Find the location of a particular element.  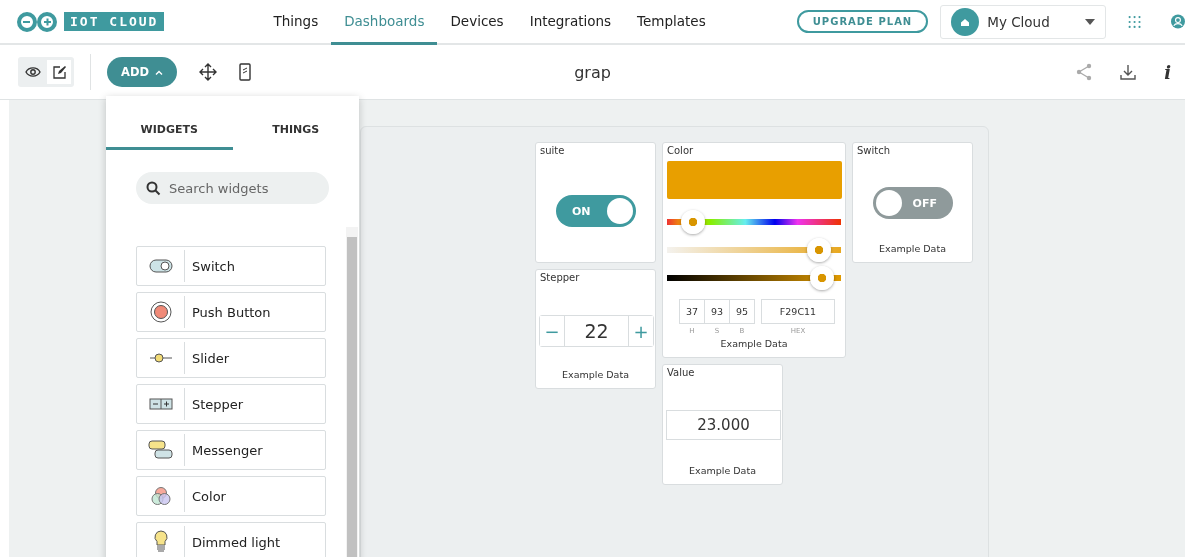

widget-title: Color is located at coordinates (680, 150).